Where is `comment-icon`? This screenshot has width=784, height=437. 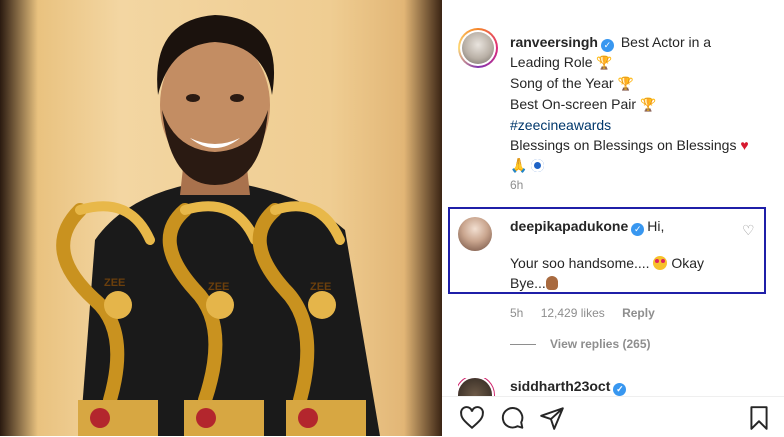 comment-icon is located at coordinates (512, 418).